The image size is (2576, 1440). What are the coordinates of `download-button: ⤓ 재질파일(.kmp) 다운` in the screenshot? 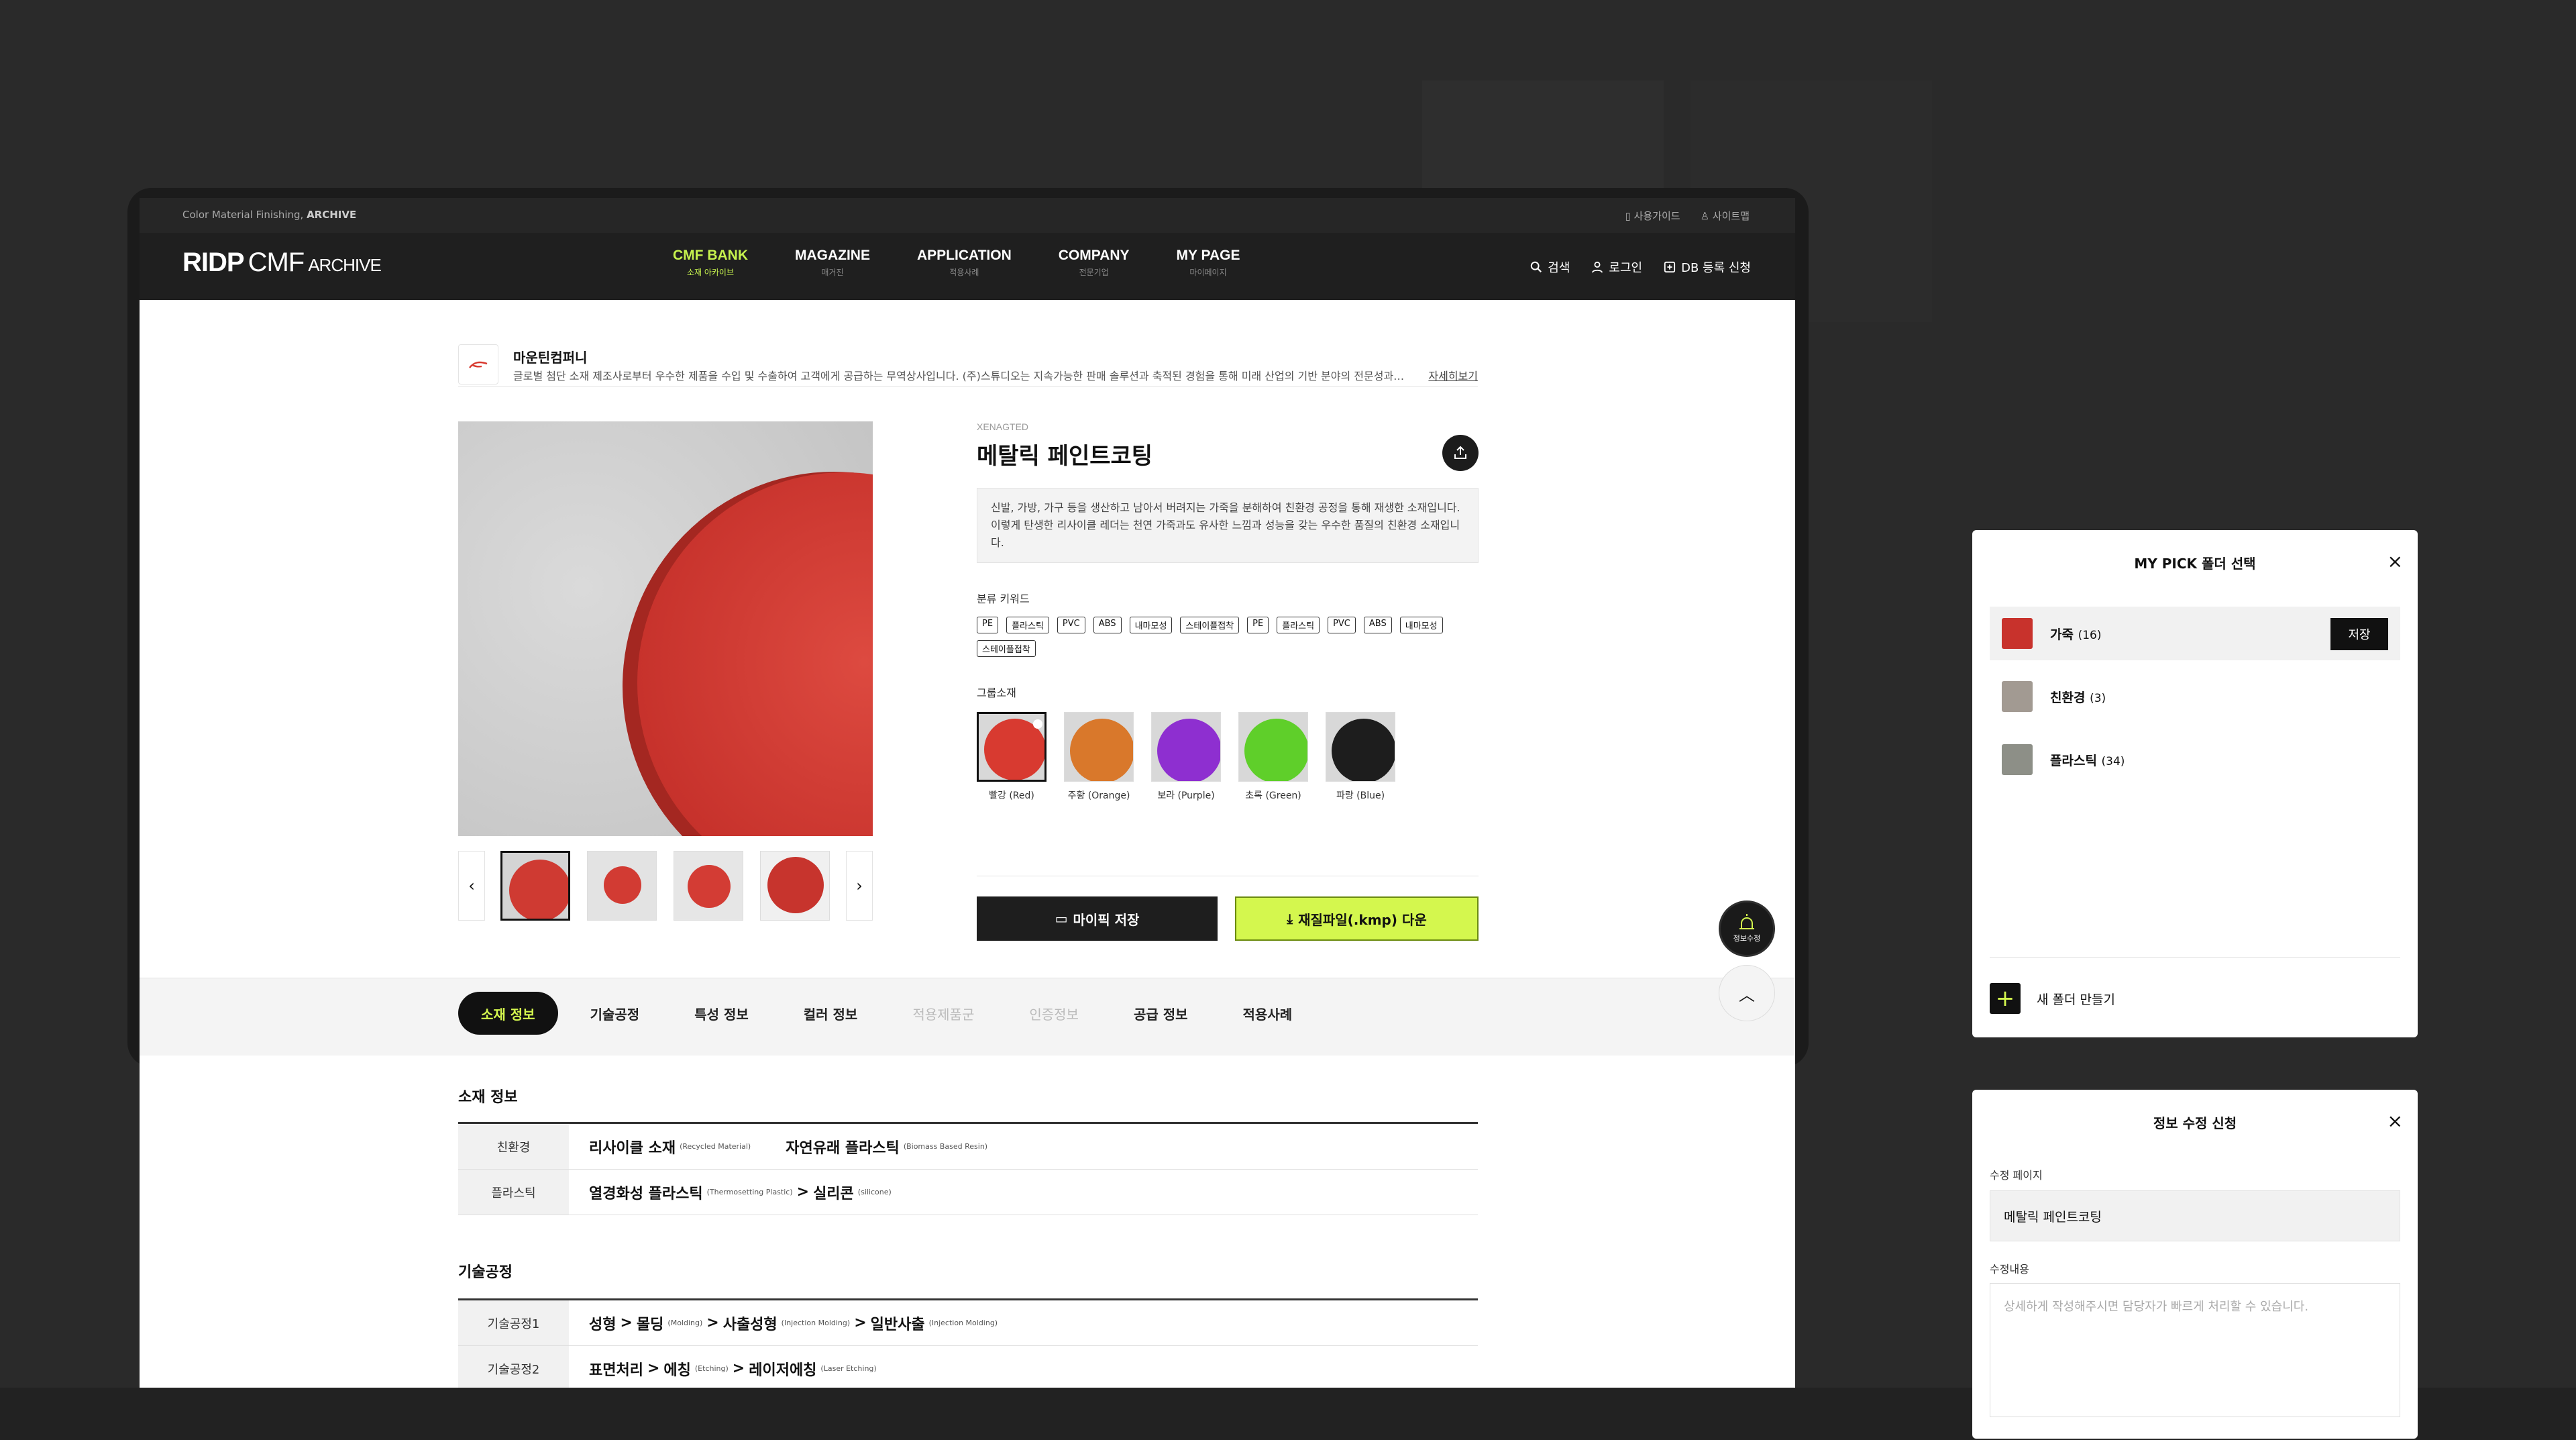 It's located at (1357, 918).